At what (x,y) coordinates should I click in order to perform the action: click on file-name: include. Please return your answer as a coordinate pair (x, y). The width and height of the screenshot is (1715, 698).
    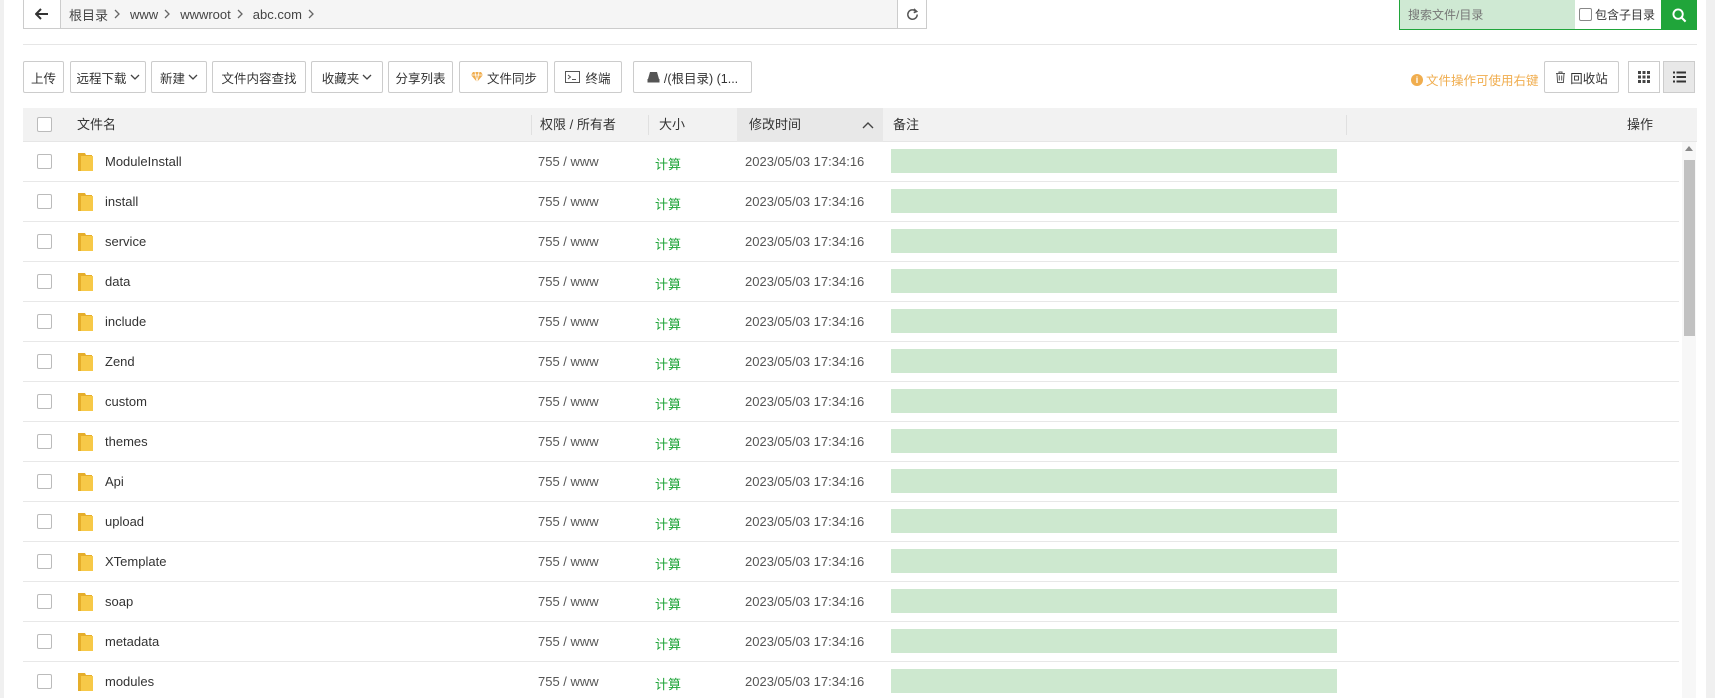
    Looking at the image, I should click on (125, 321).